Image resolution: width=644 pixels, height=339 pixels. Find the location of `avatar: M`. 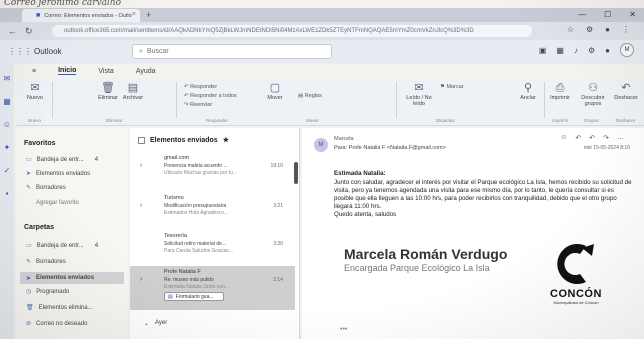

avatar: M is located at coordinates (627, 50).